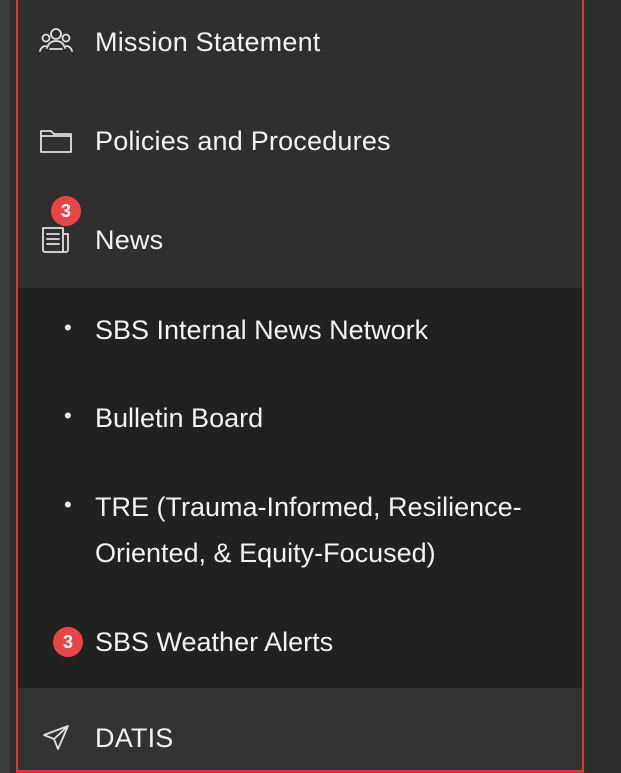  I want to click on submenu-item-internal-news: • SBS Internal News Network, so click(300, 330).